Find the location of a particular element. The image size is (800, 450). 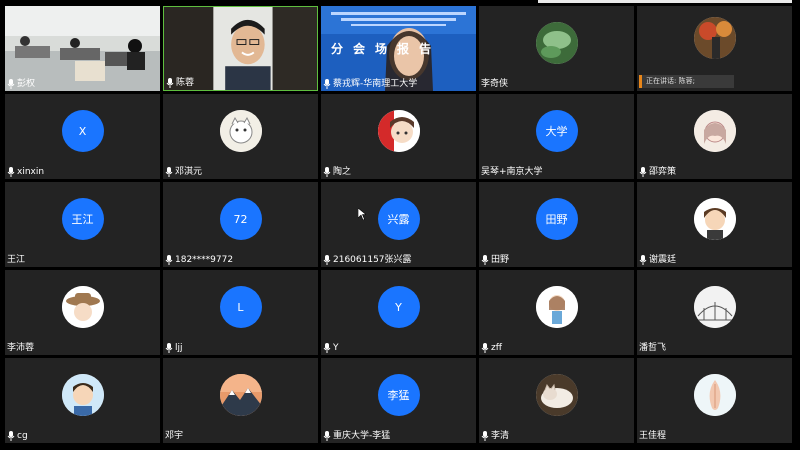

participant-name-row: zff is located at coordinates (491, 348).